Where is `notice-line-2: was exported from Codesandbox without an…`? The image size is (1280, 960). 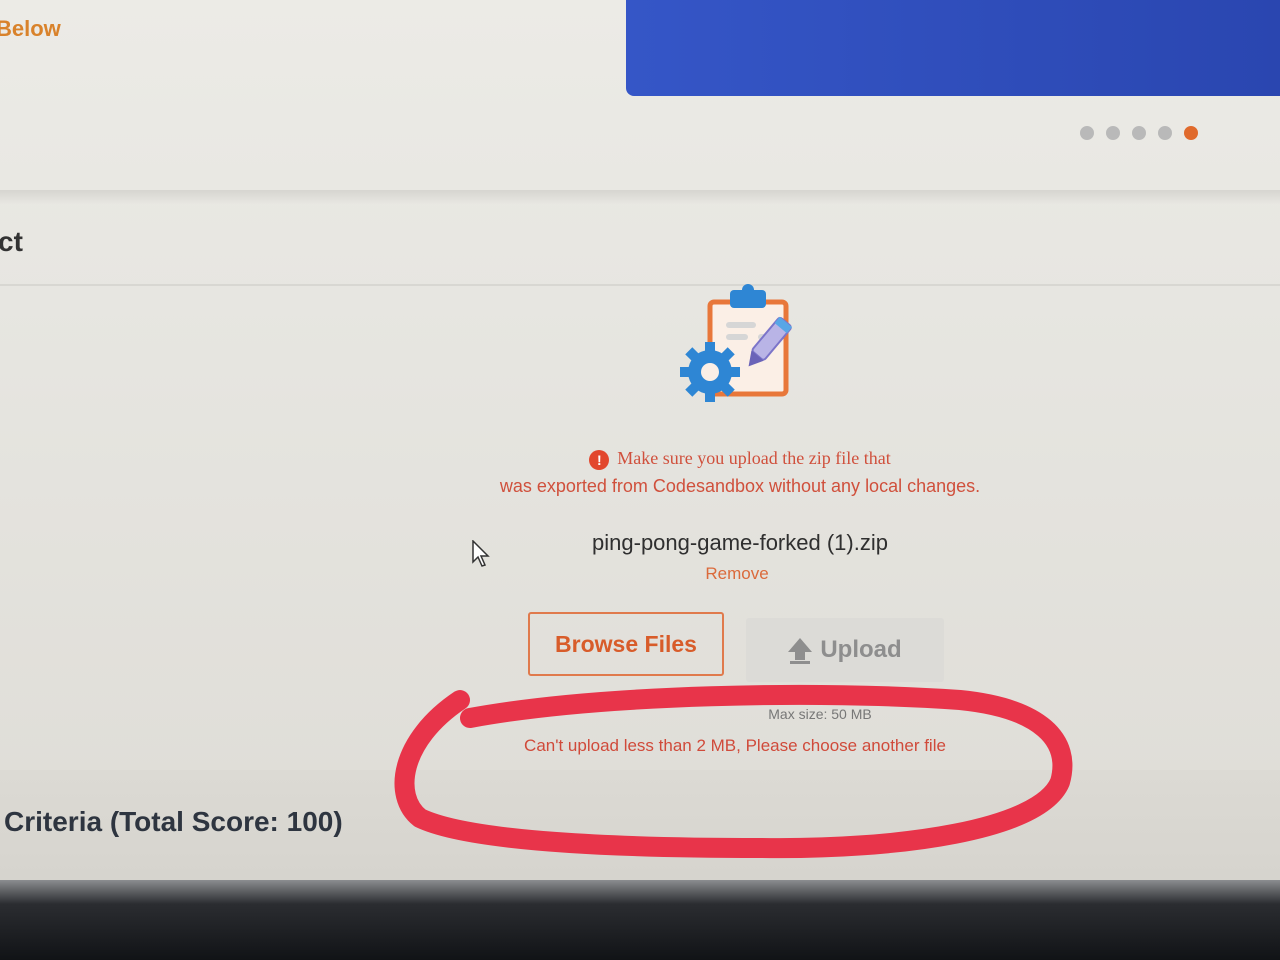 notice-line-2: was exported from Codesandbox without an… is located at coordinates (740, 486).